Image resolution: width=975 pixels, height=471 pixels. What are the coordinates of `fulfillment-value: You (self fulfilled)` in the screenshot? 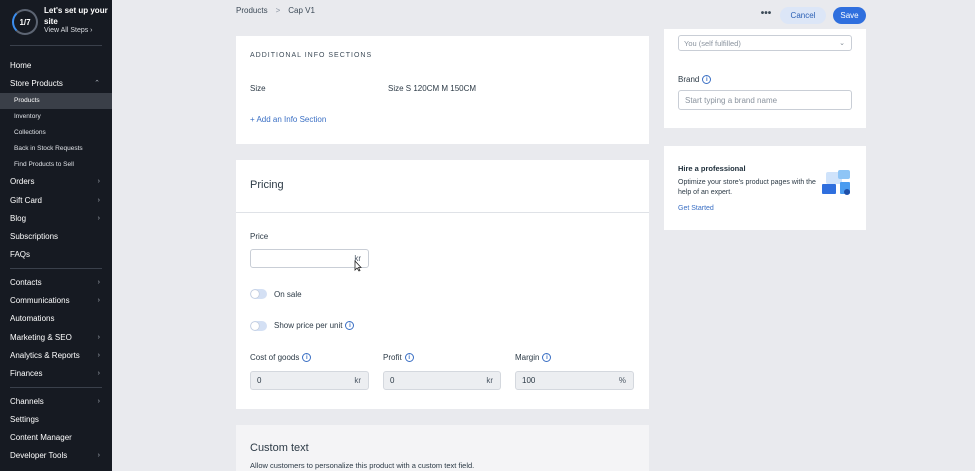 It's located at (712, 43).